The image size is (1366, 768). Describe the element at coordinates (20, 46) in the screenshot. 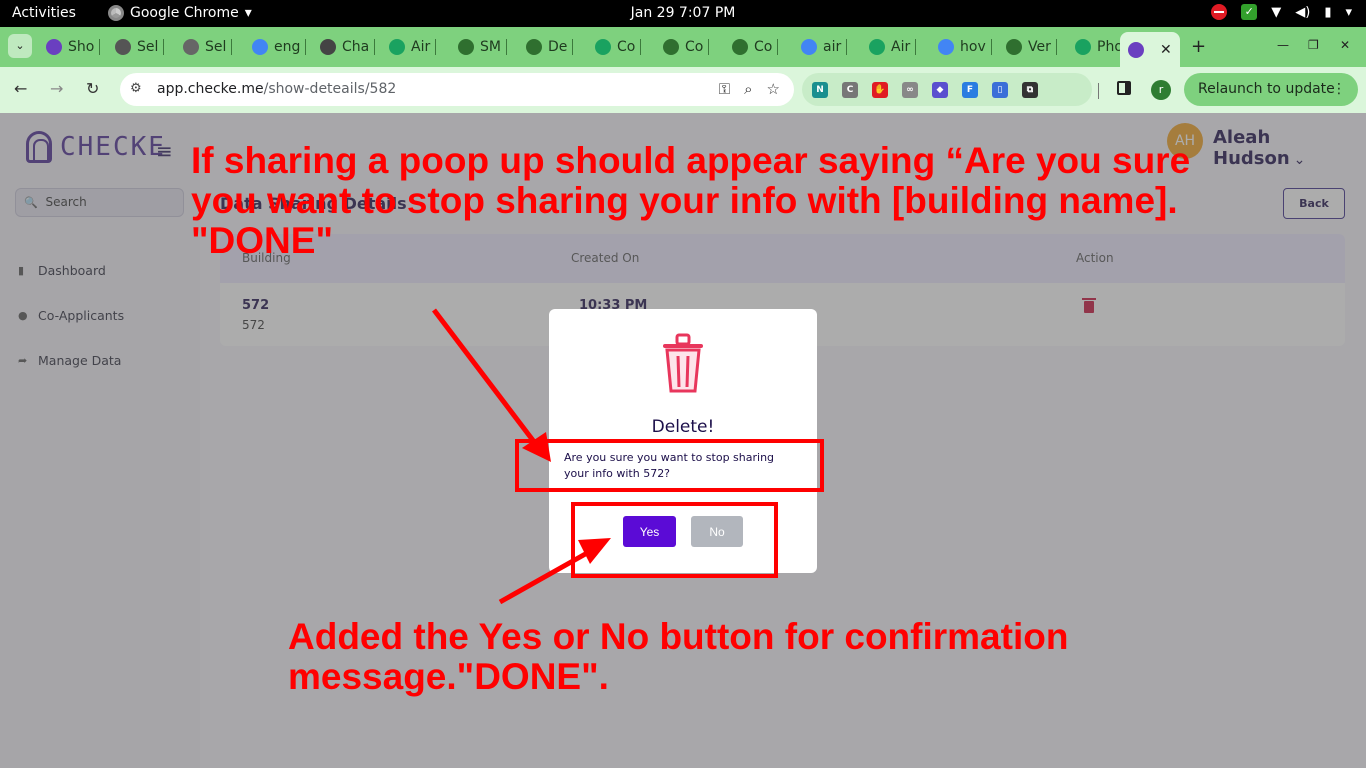

I see `tab-search-button: ⌄` at that location.